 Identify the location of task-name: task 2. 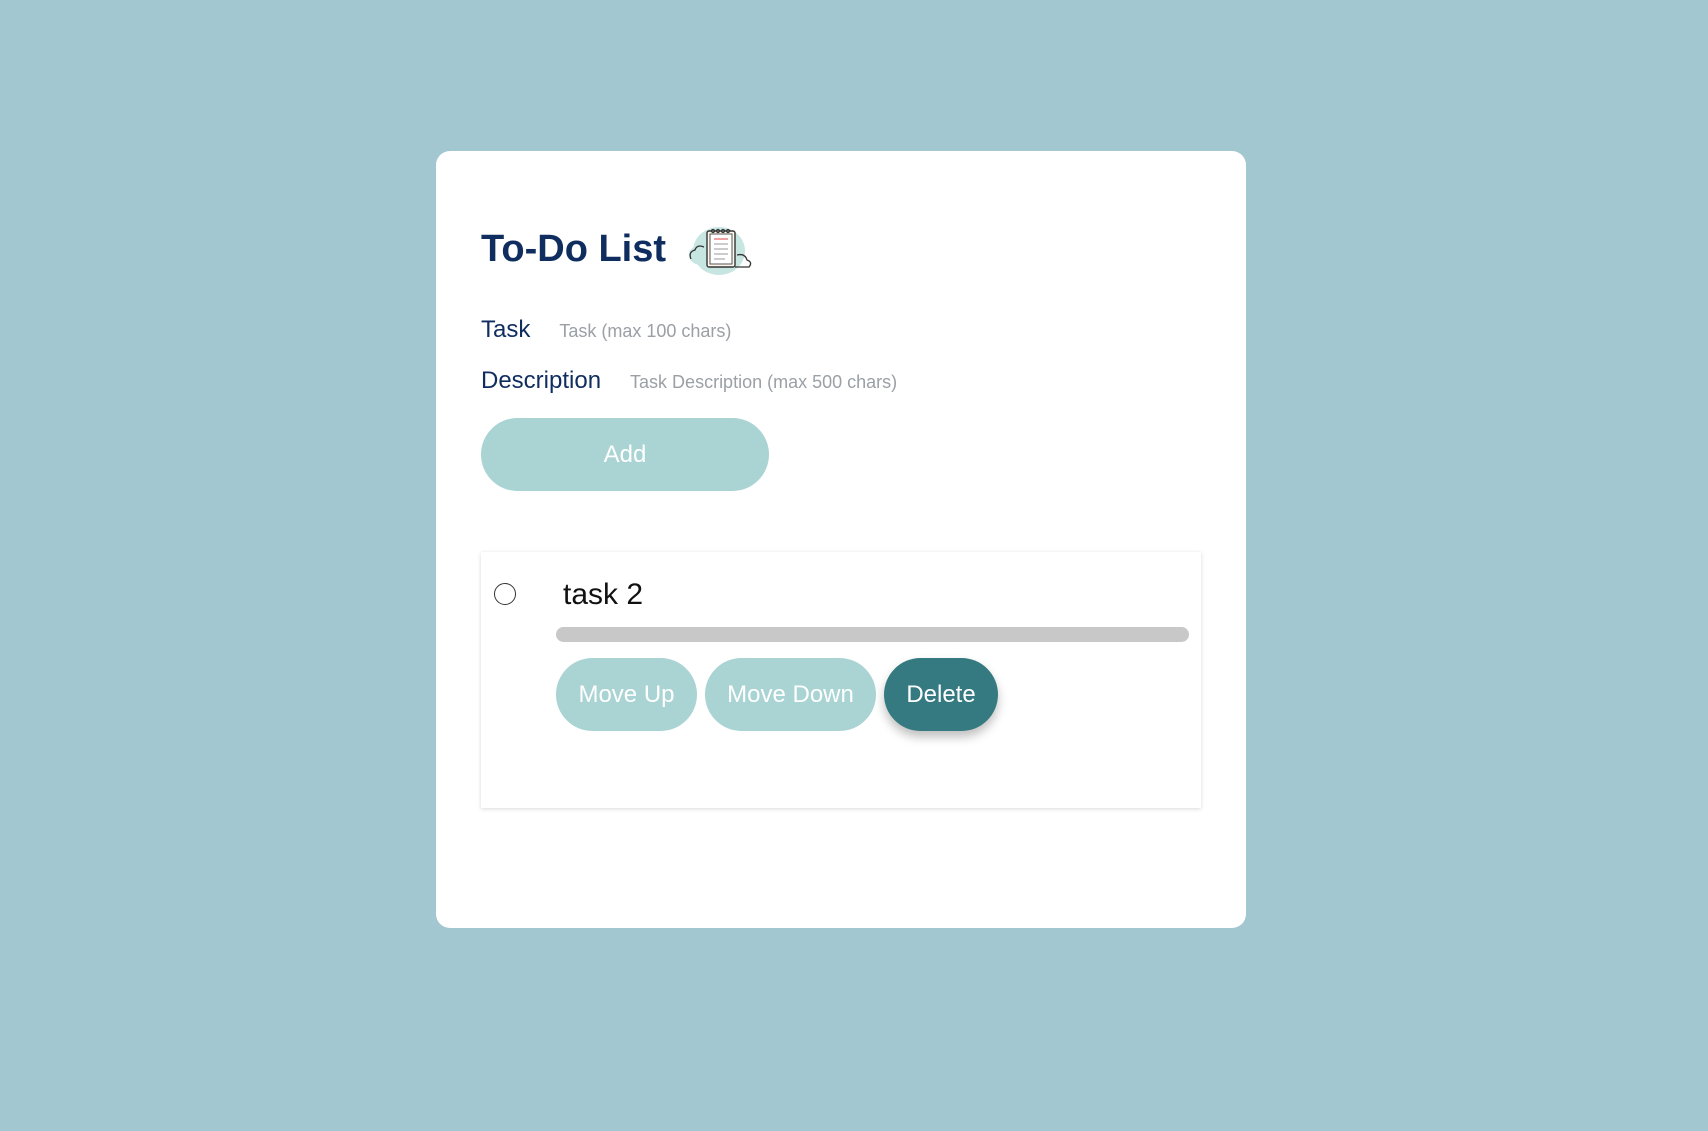
(603, 594).